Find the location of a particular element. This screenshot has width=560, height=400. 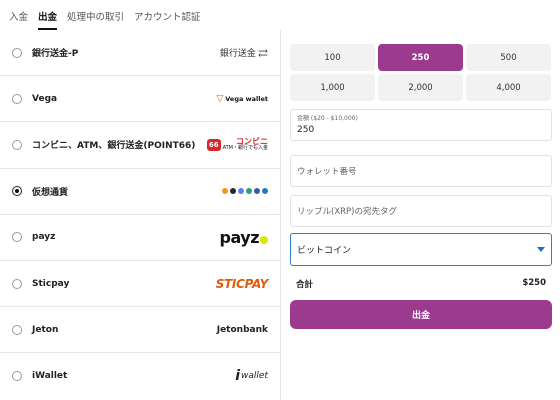

method-crypto: 仮想通貨 is located at coordinates (140, 192).